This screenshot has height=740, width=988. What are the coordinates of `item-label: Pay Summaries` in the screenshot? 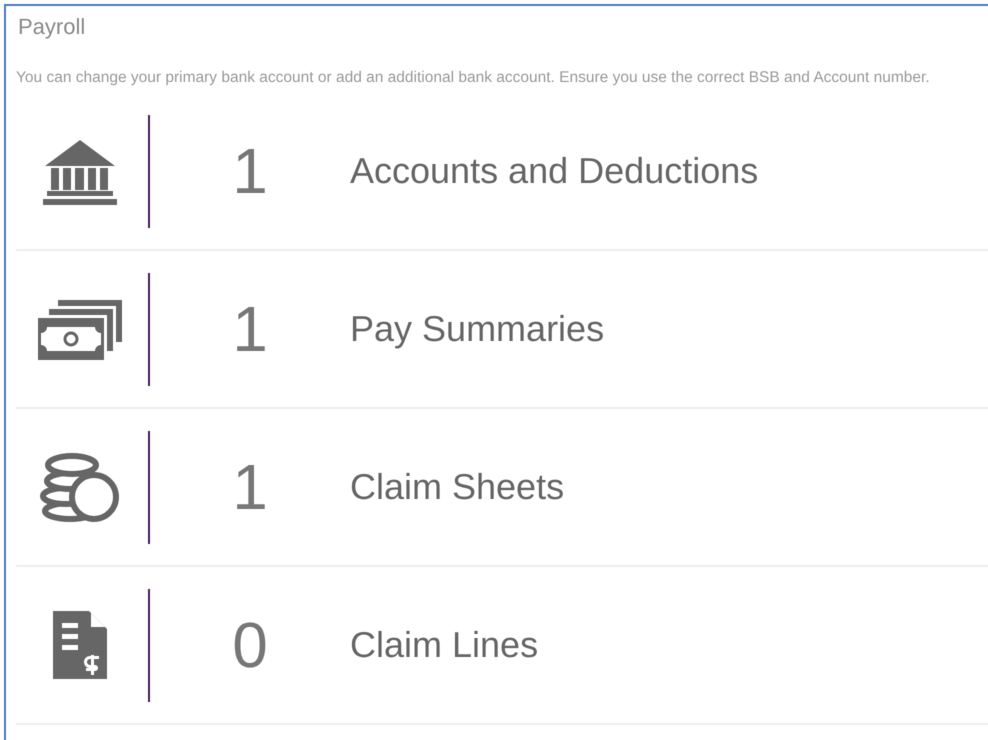 It's located at (477, 329).